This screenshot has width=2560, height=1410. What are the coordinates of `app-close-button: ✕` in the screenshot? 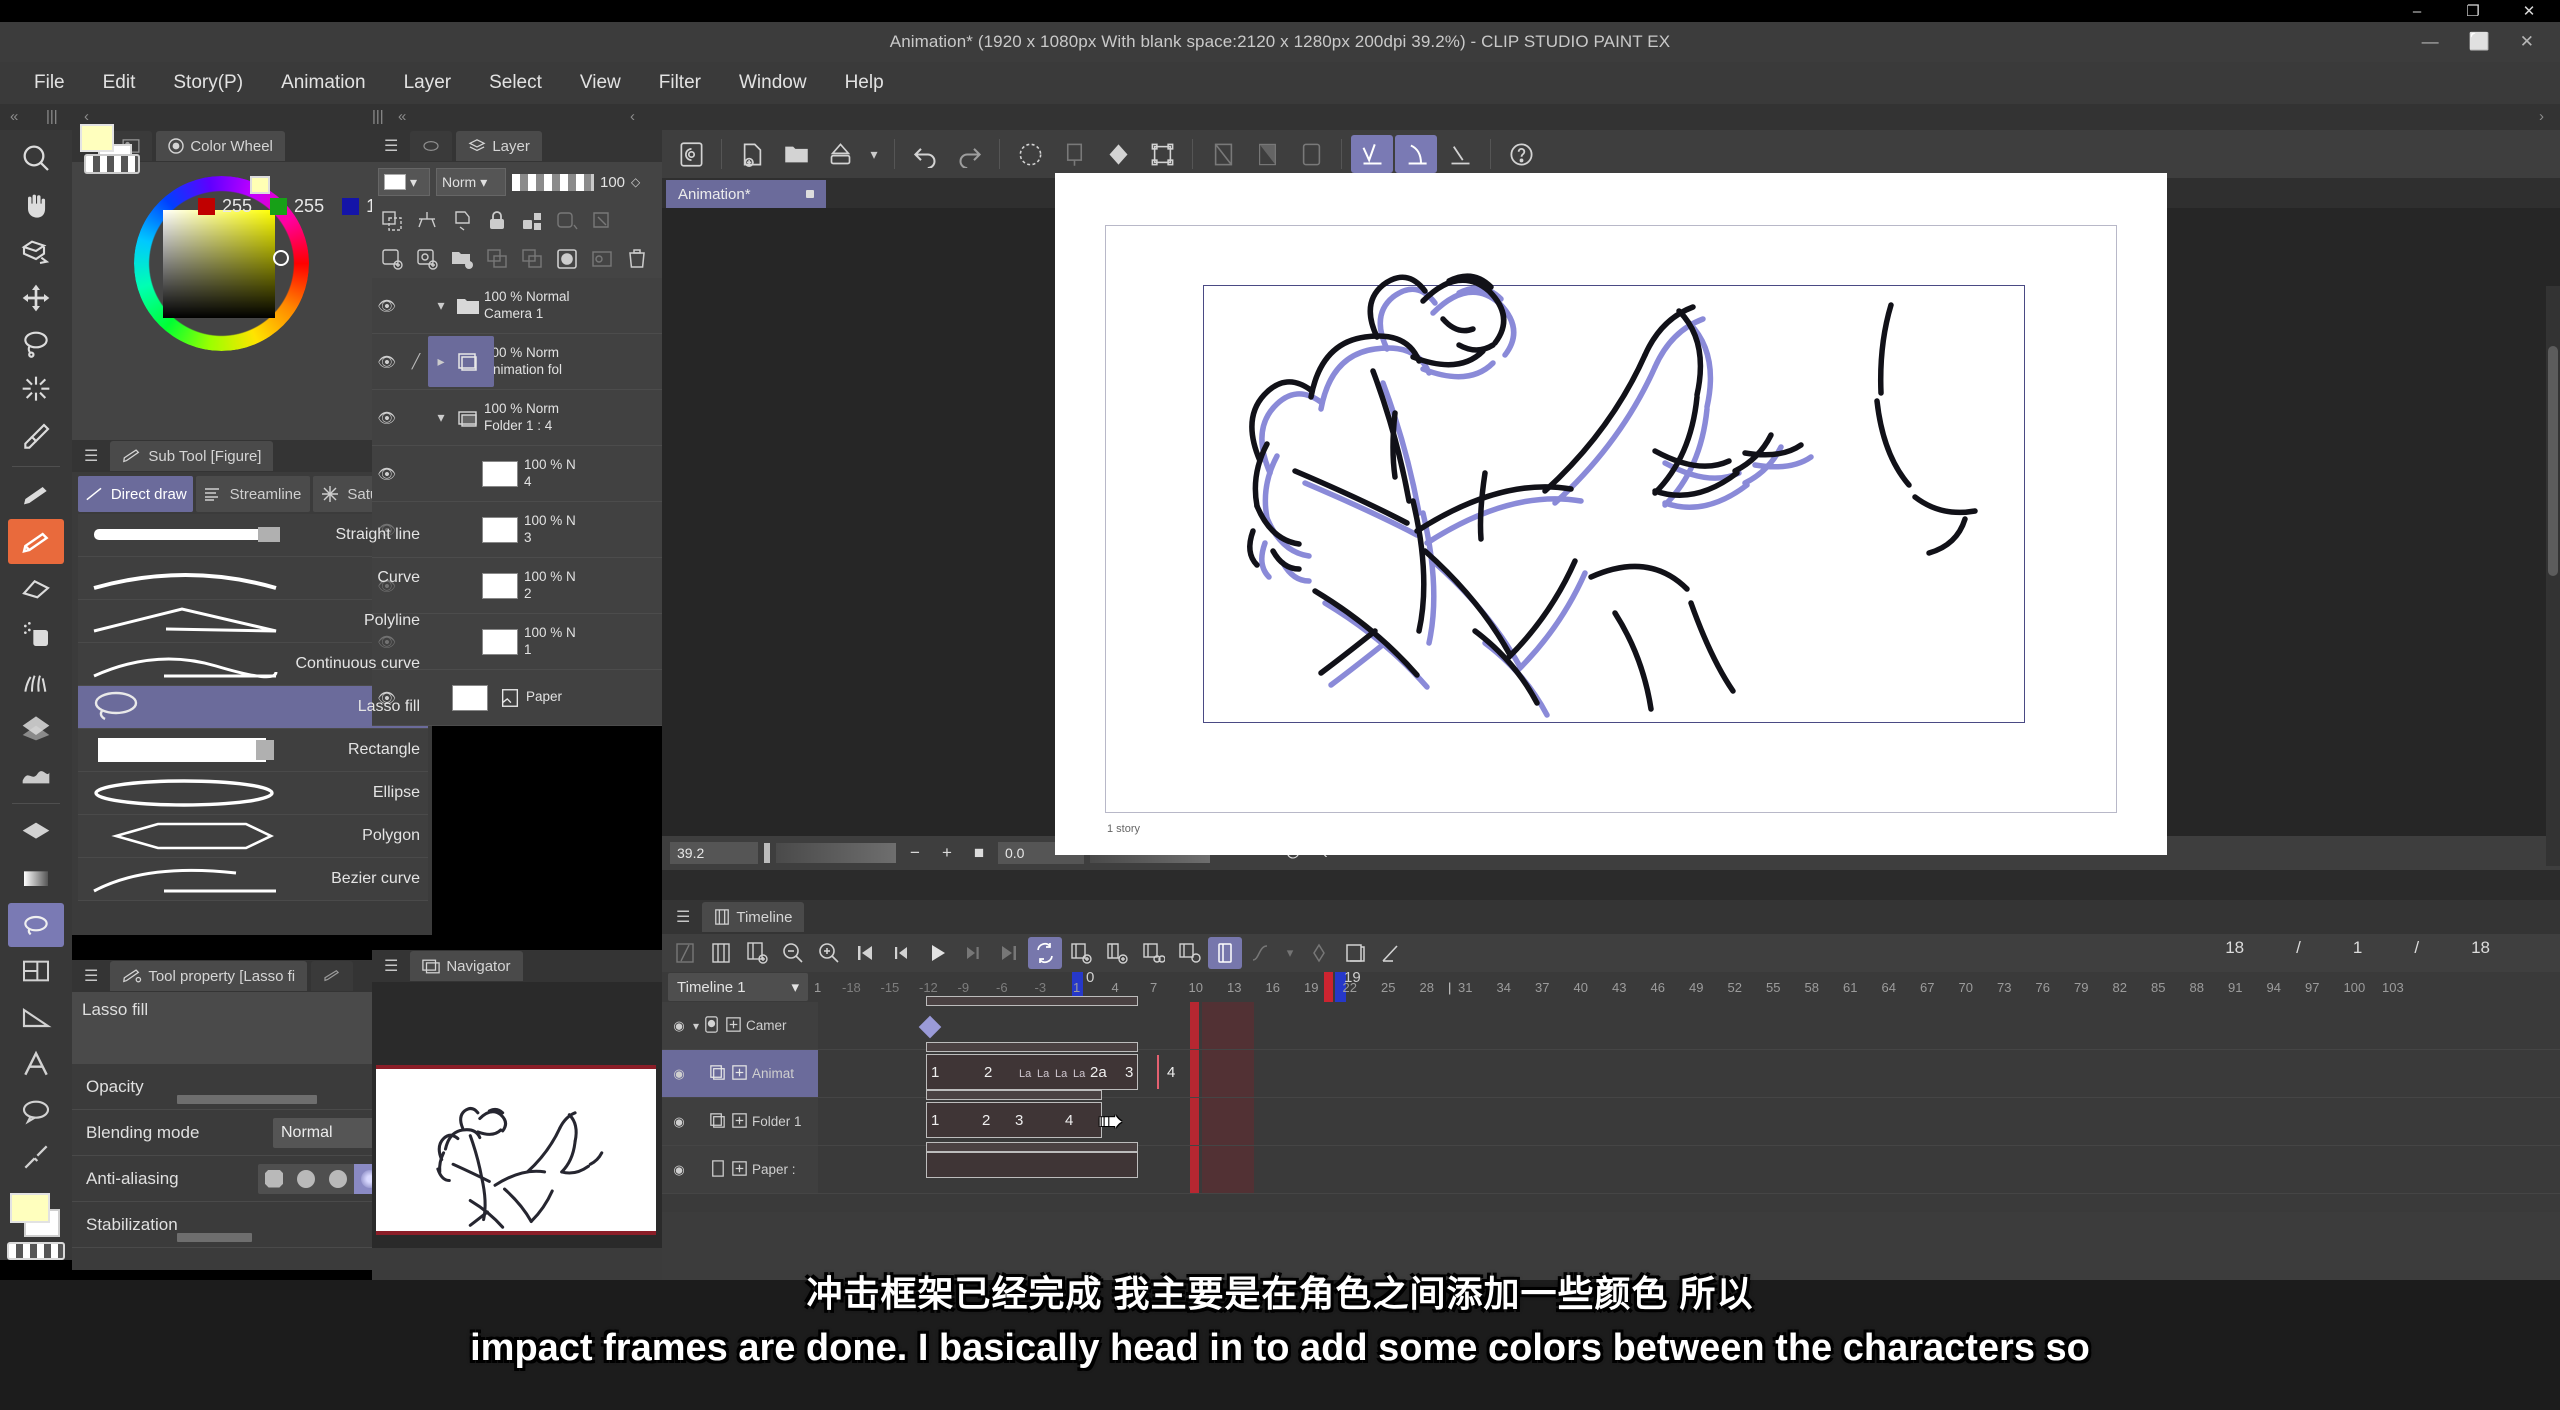 It's located at (2527, 42).